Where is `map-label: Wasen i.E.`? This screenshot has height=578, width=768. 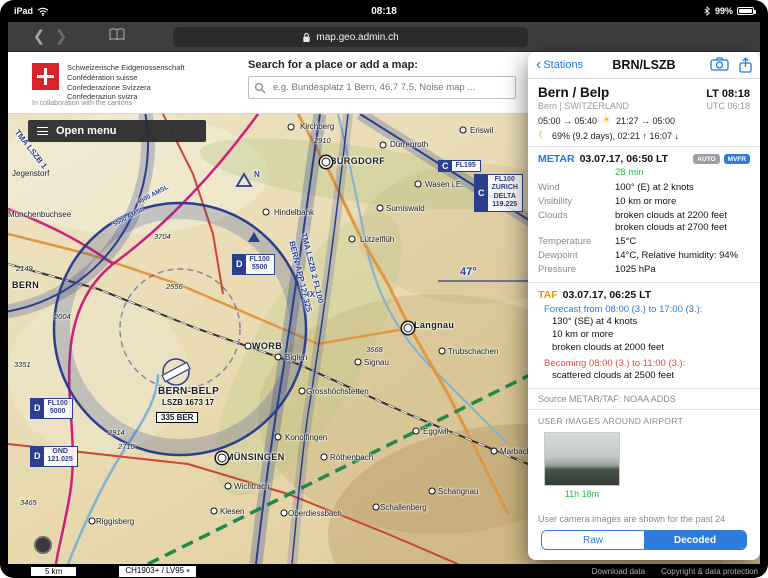 map-label: Wasen i.E. is located at coordinates (444, 184).